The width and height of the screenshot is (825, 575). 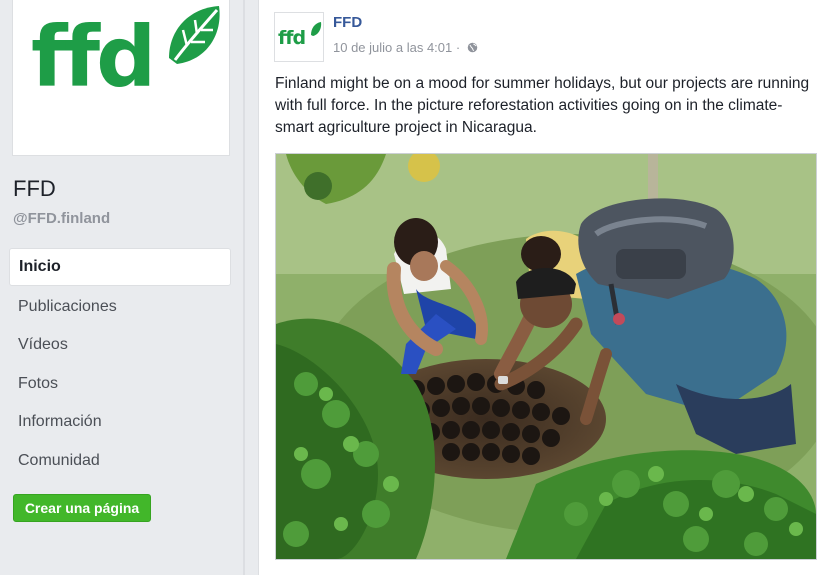 What do you see at coordinates (120, 345) in the screenshot?
I see `nav-item-videos: Vídeos` at bounding box center [120, 345].